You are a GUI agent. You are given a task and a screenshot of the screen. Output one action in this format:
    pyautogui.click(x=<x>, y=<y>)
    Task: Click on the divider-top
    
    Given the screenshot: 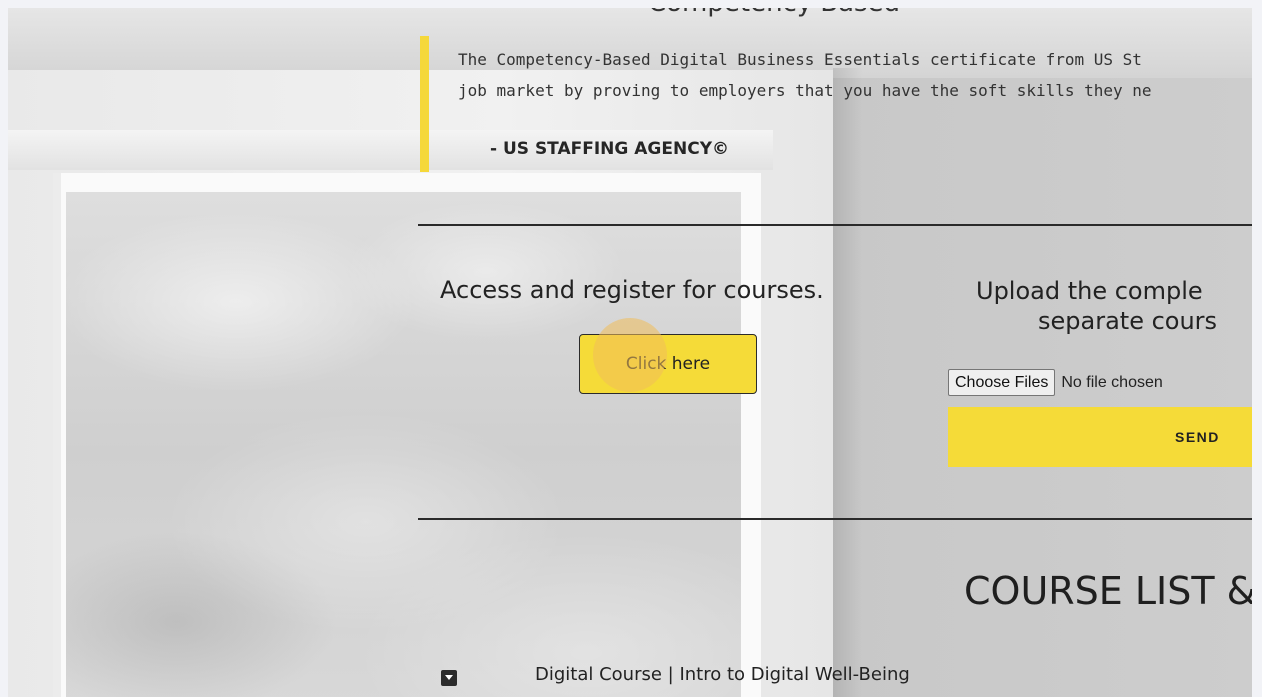 What is the action you would take?
    pyautogui.click(x=835, y=225)
    